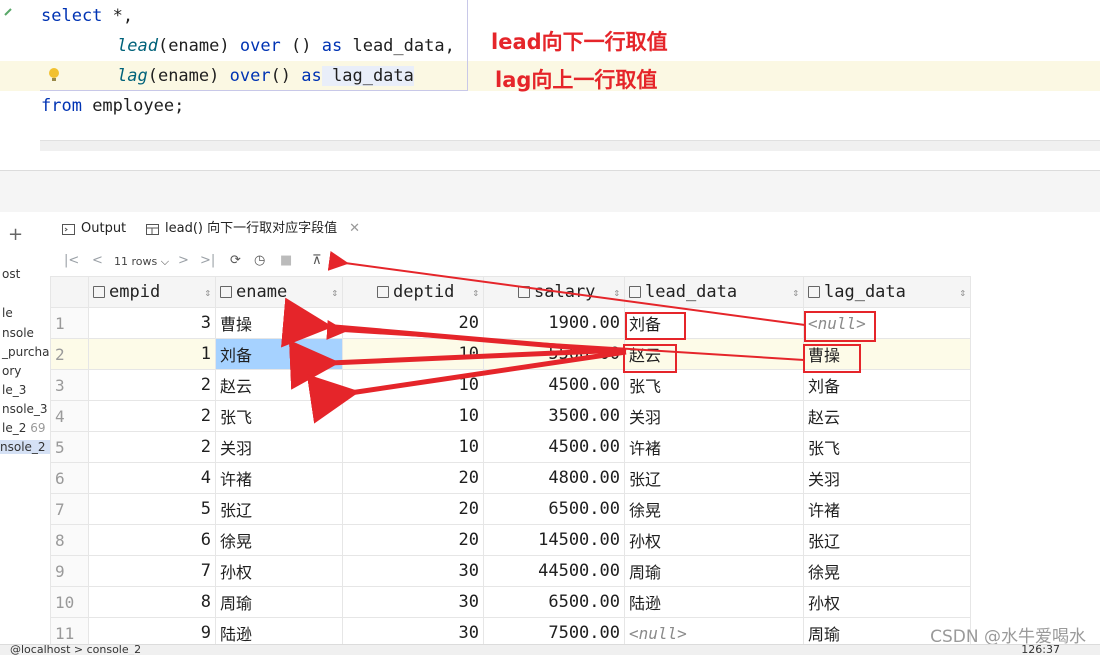  I want to click on pin-icon: ⊼, so click(317, 260).